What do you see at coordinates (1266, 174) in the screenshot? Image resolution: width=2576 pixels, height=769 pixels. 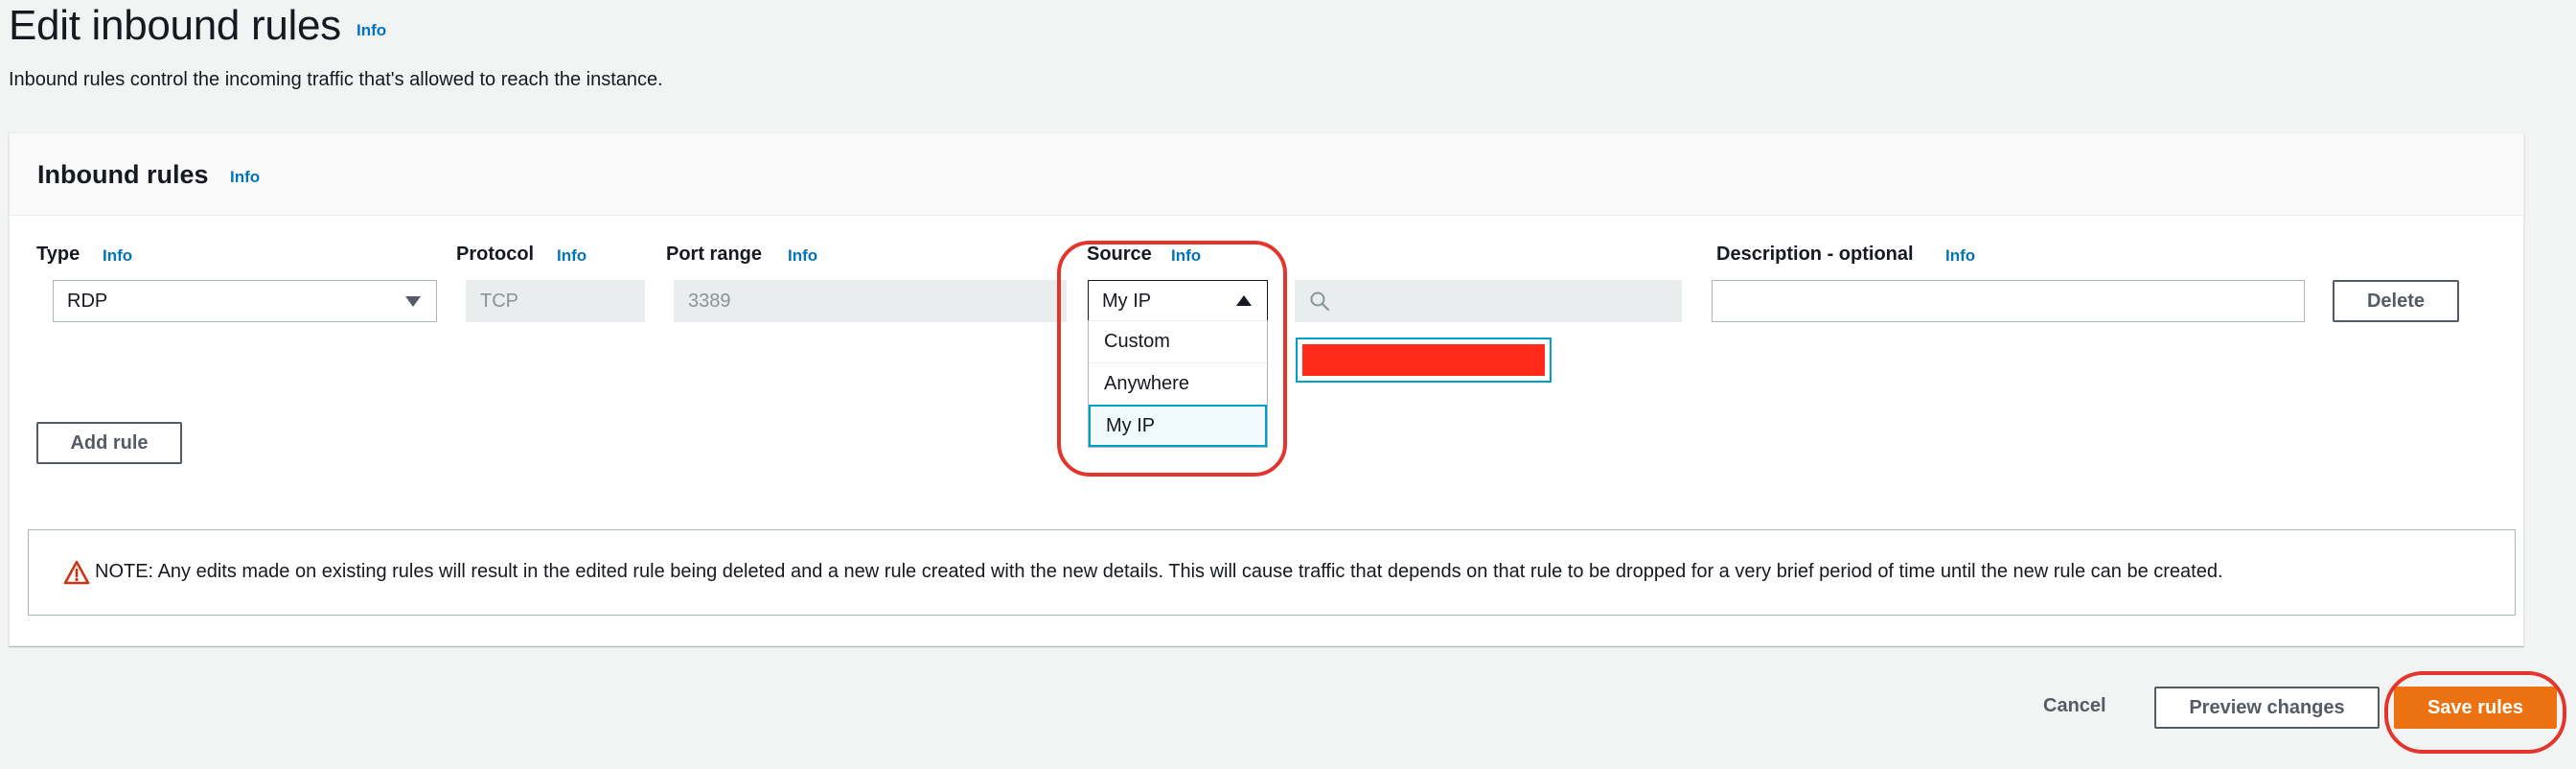 I see `panel-header: Inbound rules Info` at bounding box center [1266, 174].